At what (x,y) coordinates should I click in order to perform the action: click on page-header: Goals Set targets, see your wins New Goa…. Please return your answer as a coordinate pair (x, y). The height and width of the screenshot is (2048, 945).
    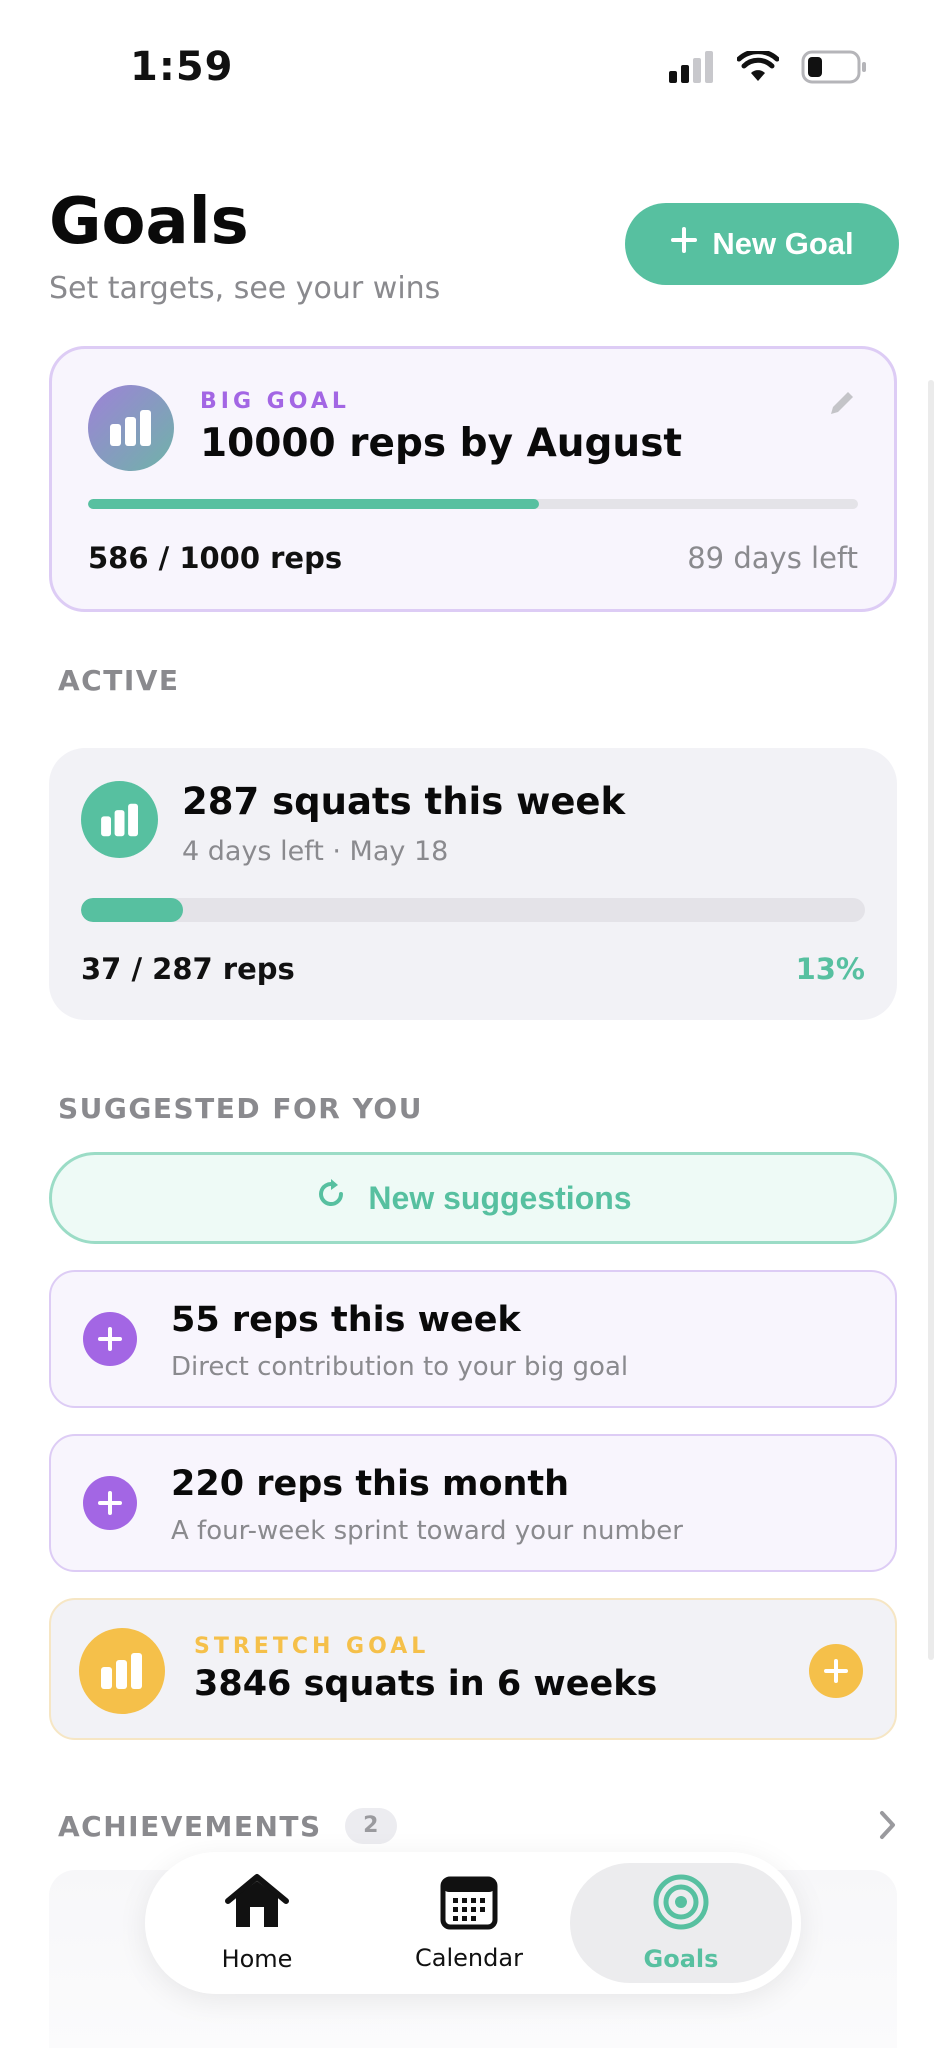
    Looking at the image, I should click on (474, 250).